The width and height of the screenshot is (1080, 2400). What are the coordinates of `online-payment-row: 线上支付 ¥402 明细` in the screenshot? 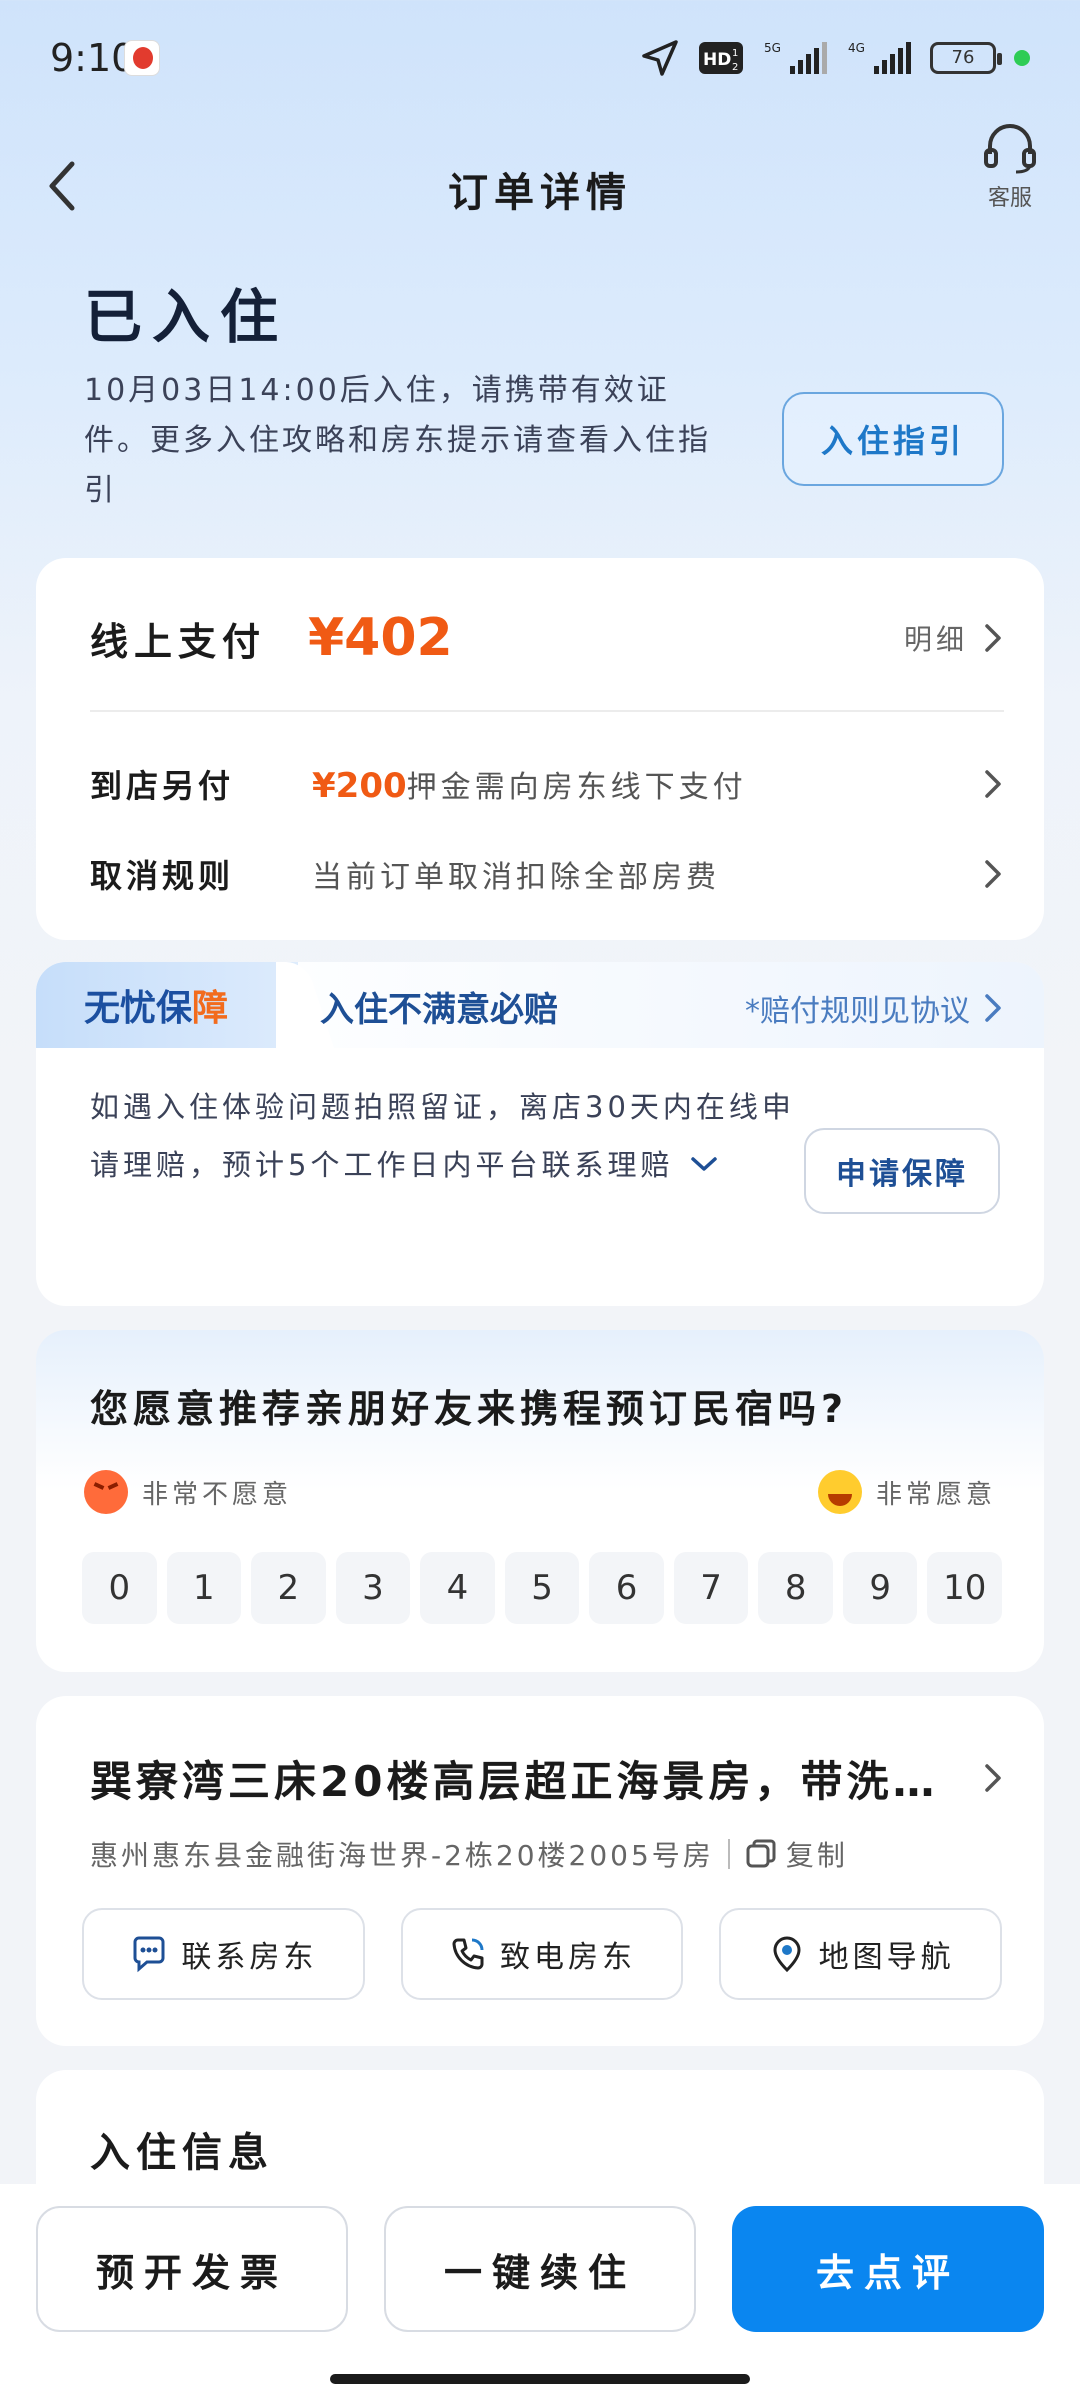 It's located at (547, 638).